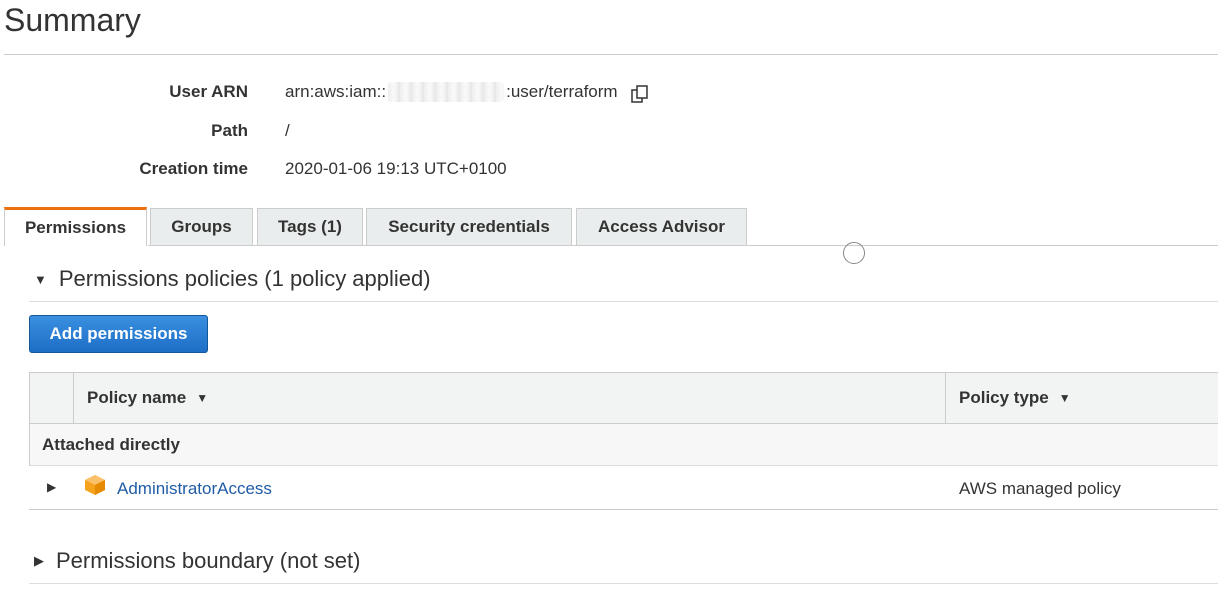 The height and width of the screenshot is (609, 1218). I want to click on policy-name-link: AdministratorAccess, so click(194, 489).